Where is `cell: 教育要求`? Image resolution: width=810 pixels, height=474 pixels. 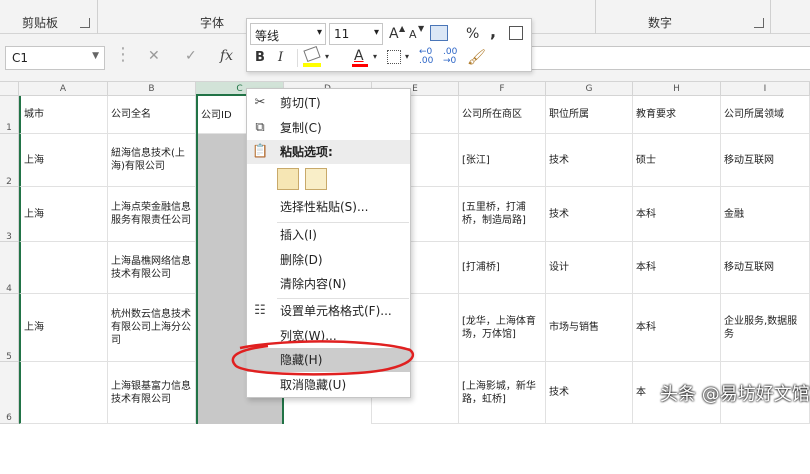
cell: 教育要求 is located at coordinates (677, 115).